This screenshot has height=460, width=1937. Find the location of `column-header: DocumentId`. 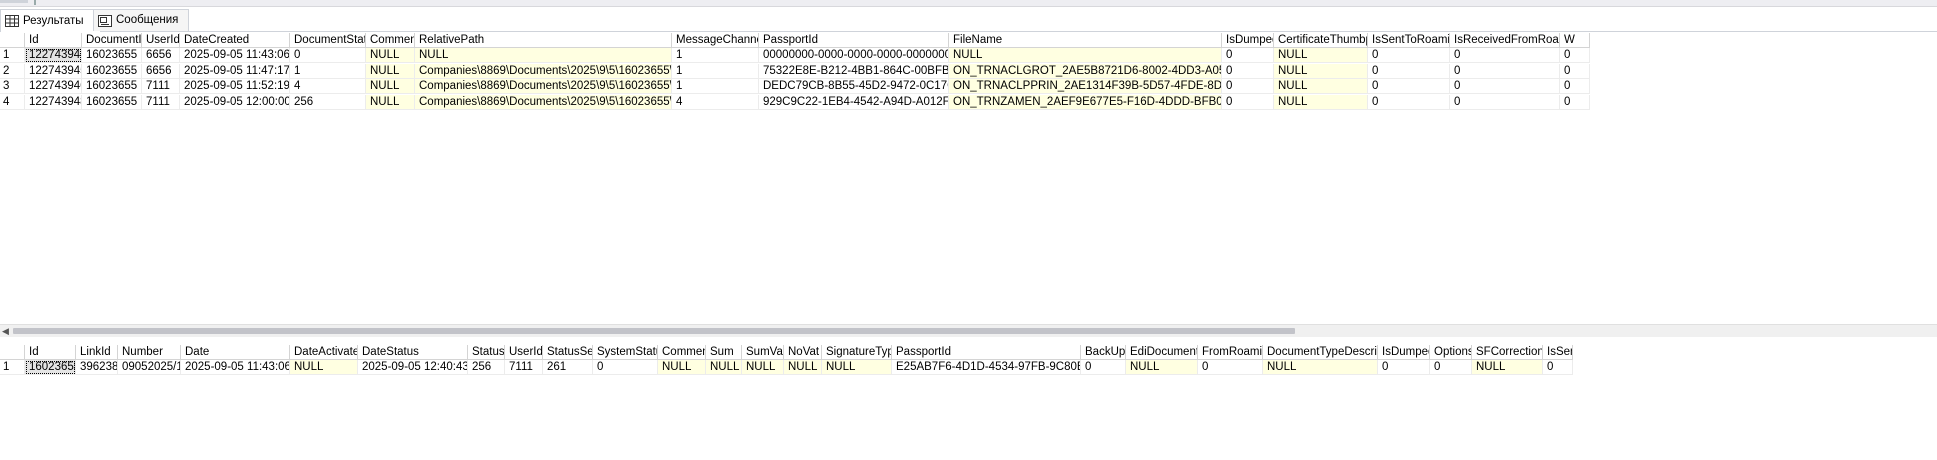

column-header: DocumentId is located at coordinates (112, 40).